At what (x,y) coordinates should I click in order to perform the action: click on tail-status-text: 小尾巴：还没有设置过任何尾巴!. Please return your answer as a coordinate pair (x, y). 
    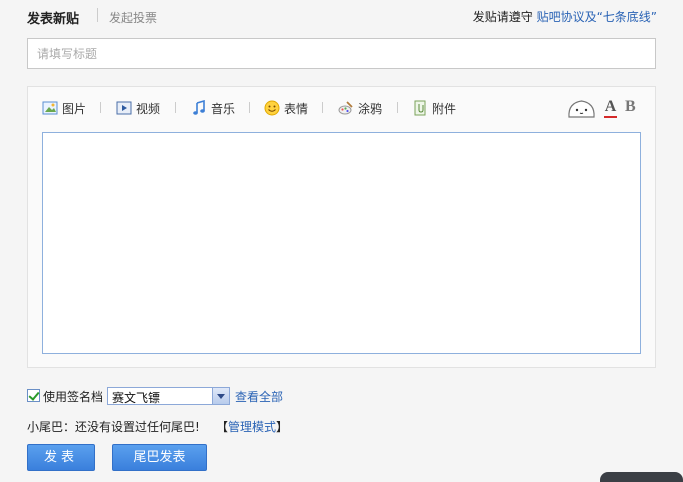
    Looking at the image, I should click on (113, 427).